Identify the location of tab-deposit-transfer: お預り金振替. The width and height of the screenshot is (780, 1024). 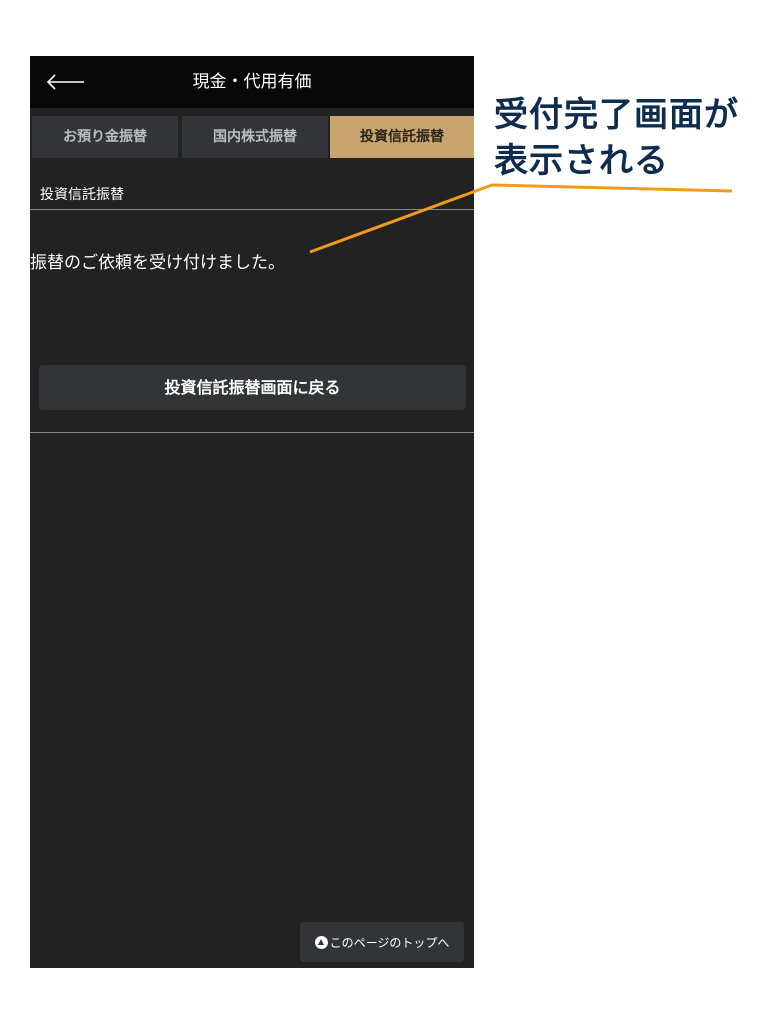
(105, 137).